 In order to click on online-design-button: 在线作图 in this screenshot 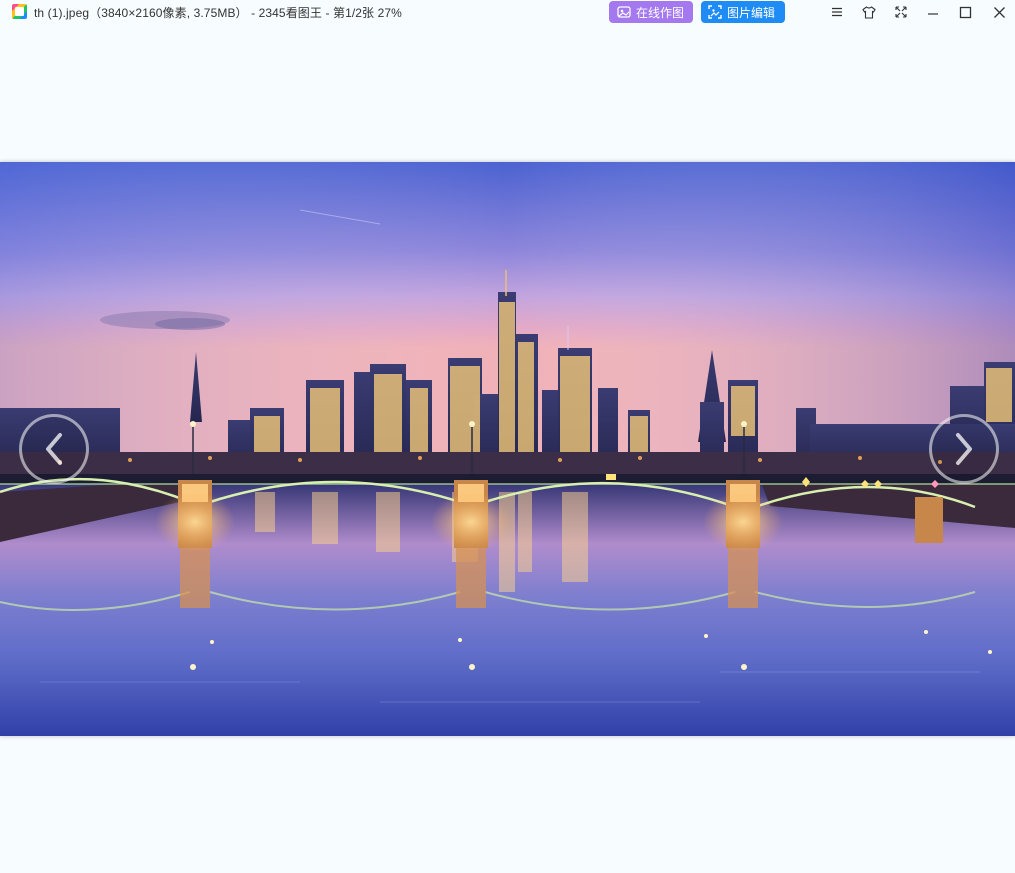, I will do `click(651, 12)`.